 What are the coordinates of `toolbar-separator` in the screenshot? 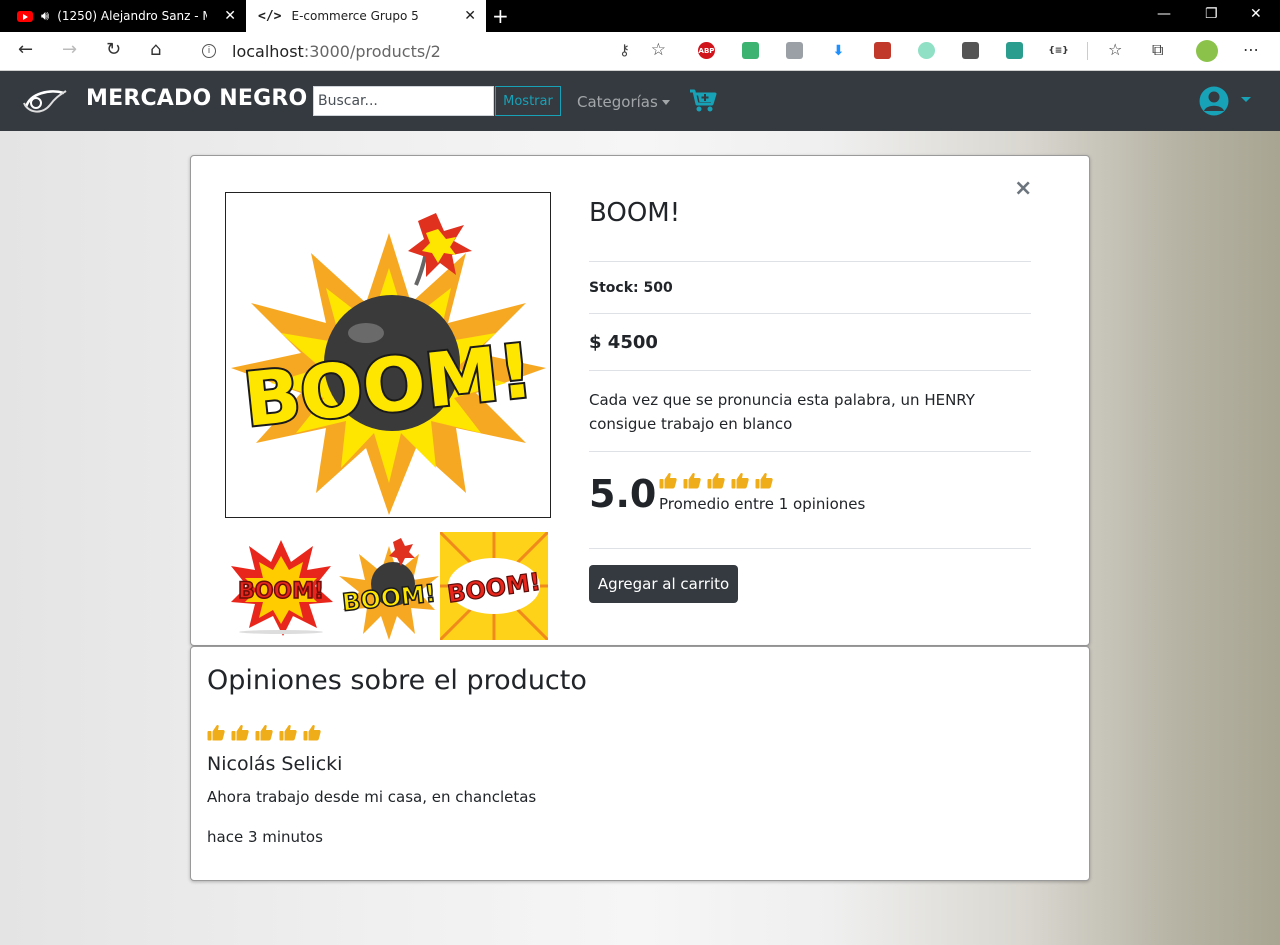 It's located at (1087, 51).